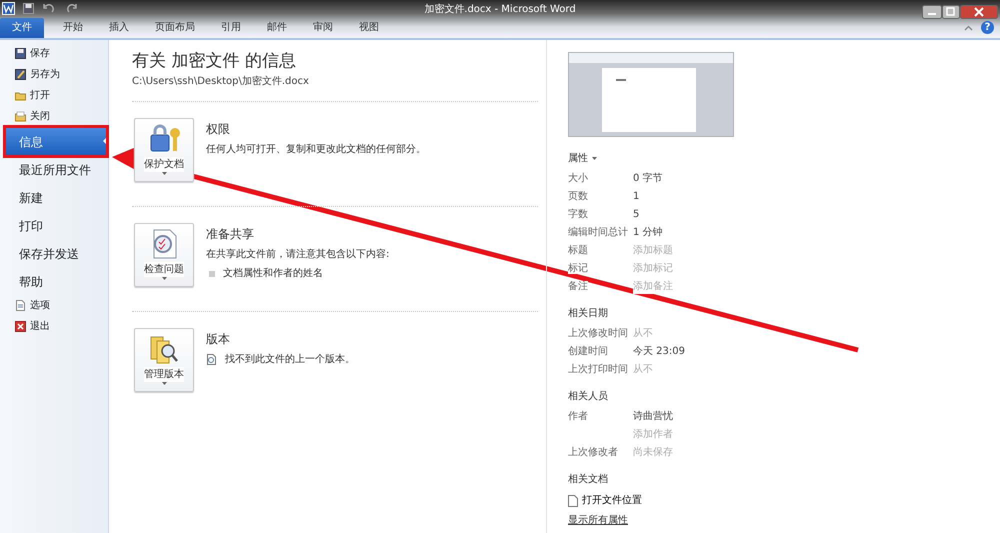 Image resolution: width=1000 pixels, height=533 pixels. Describe the element at coordinates (119, 28) in the screenshot. I see `ribbon-tab: 插入` at that location.